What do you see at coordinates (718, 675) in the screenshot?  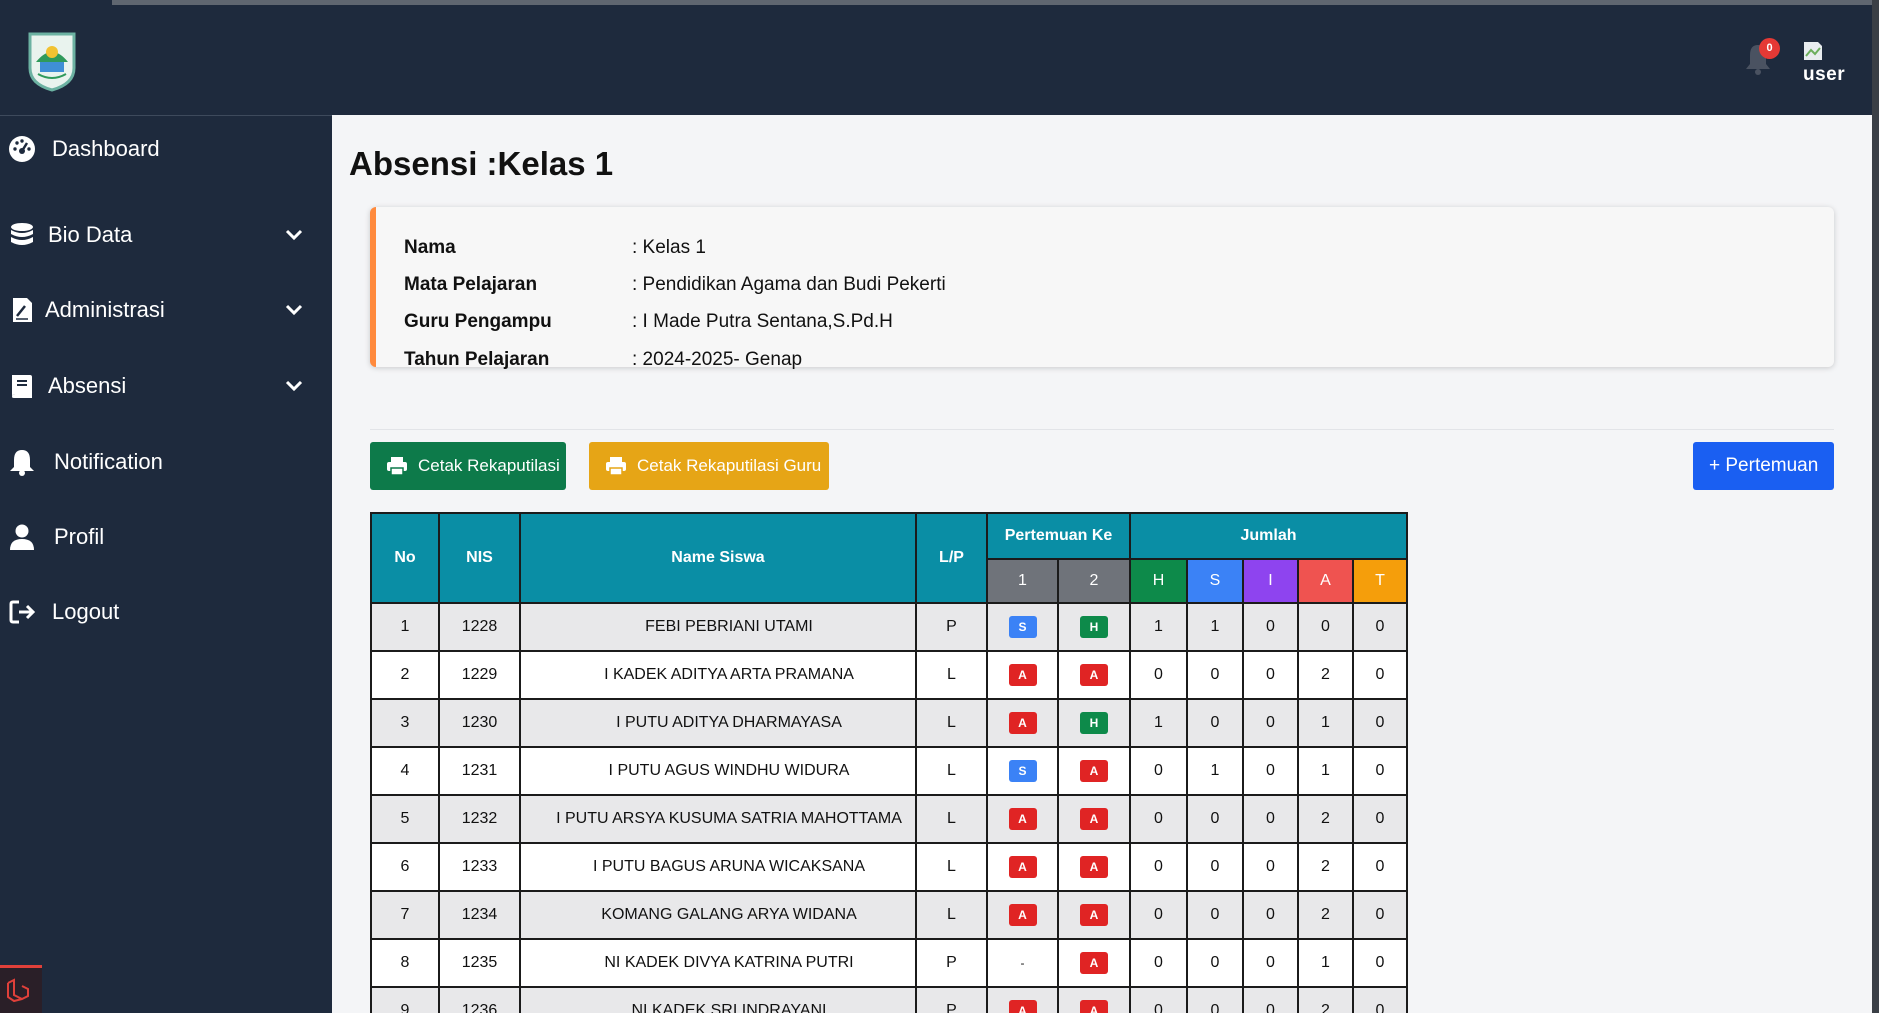 I see `cell-name: I KADEK ADITYA ARTA PRAMANA` at bounding box center [718, 675].